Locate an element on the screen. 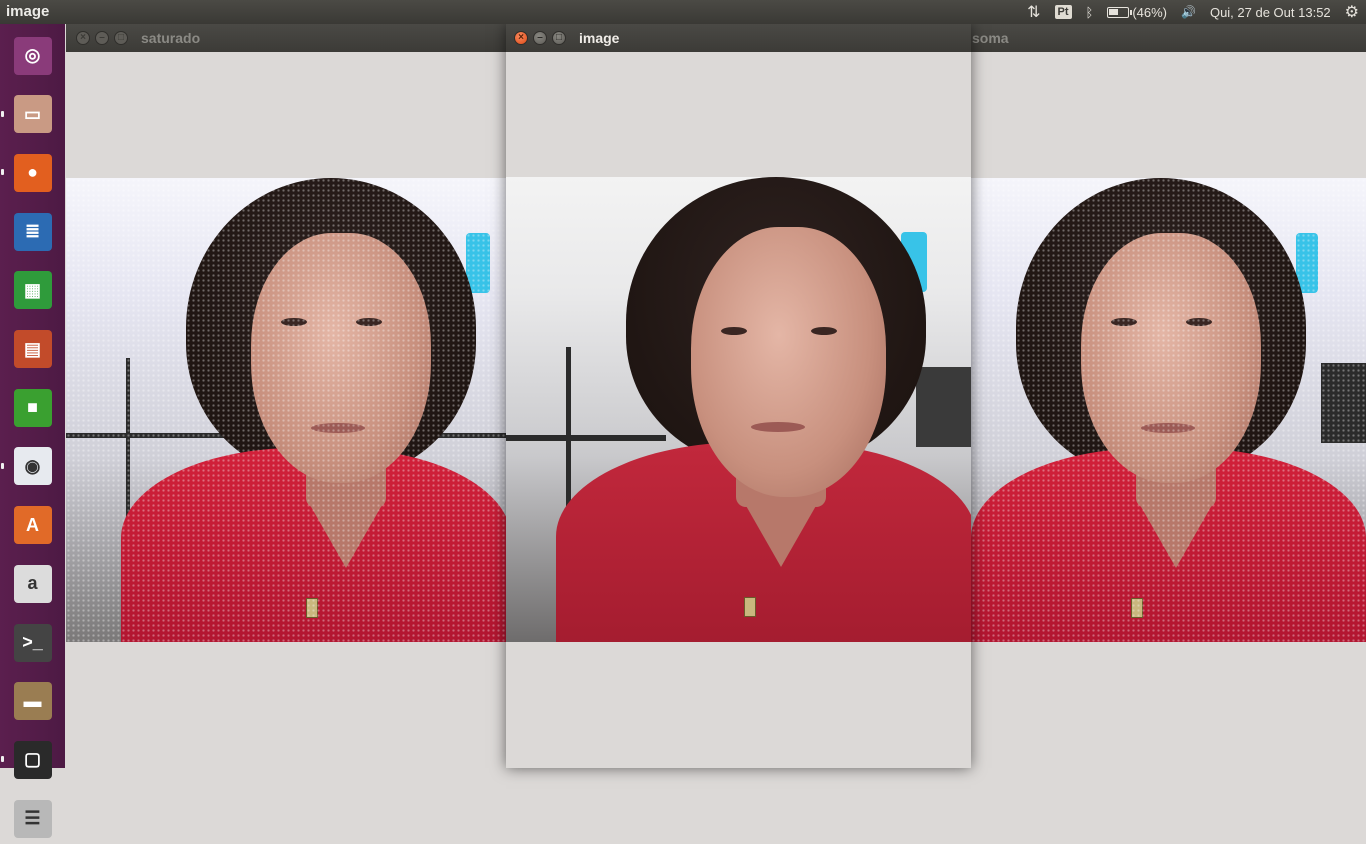 The width and height of the screenshot is (1366, 844). shirt-collar is located at coordinates (781, 532).